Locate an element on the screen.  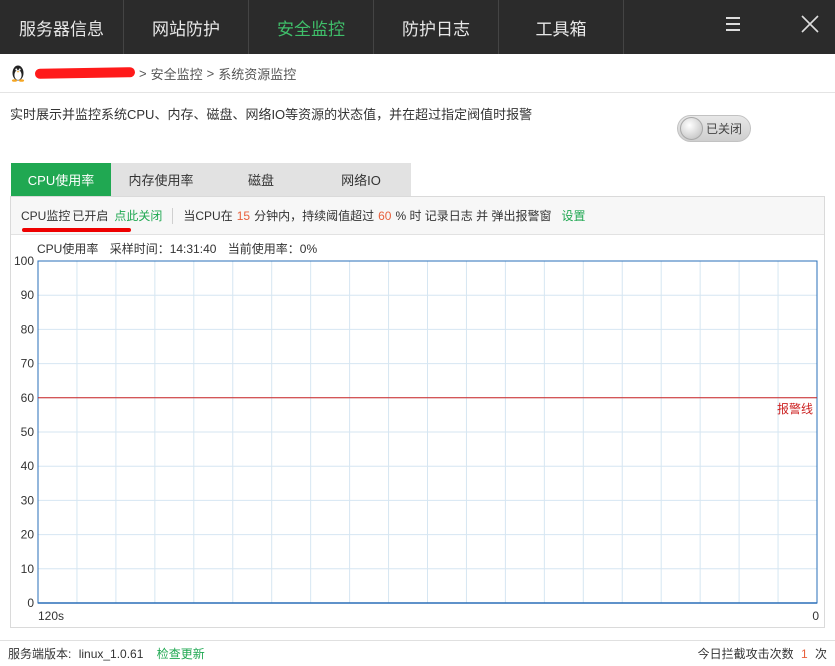
toggle-knob is located at coordinates (691, 128).